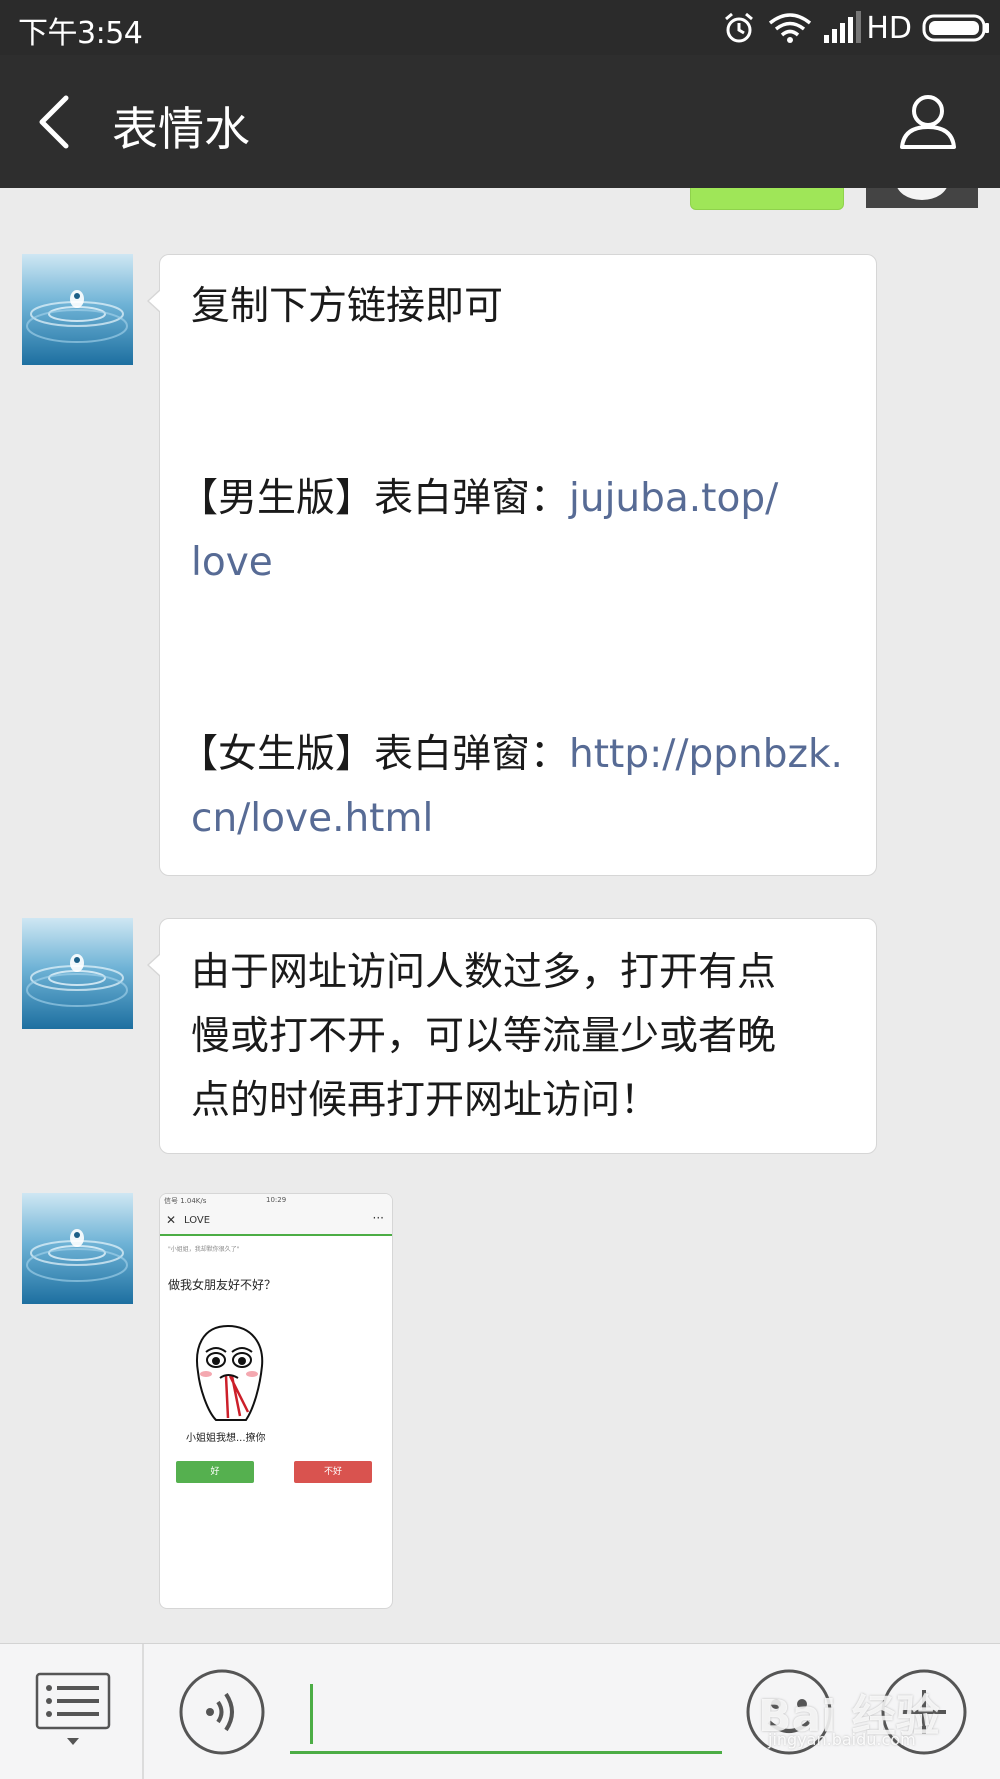  I want to click on message-text: 由于网址访问人数过多，打开有点, so click(484, 972).